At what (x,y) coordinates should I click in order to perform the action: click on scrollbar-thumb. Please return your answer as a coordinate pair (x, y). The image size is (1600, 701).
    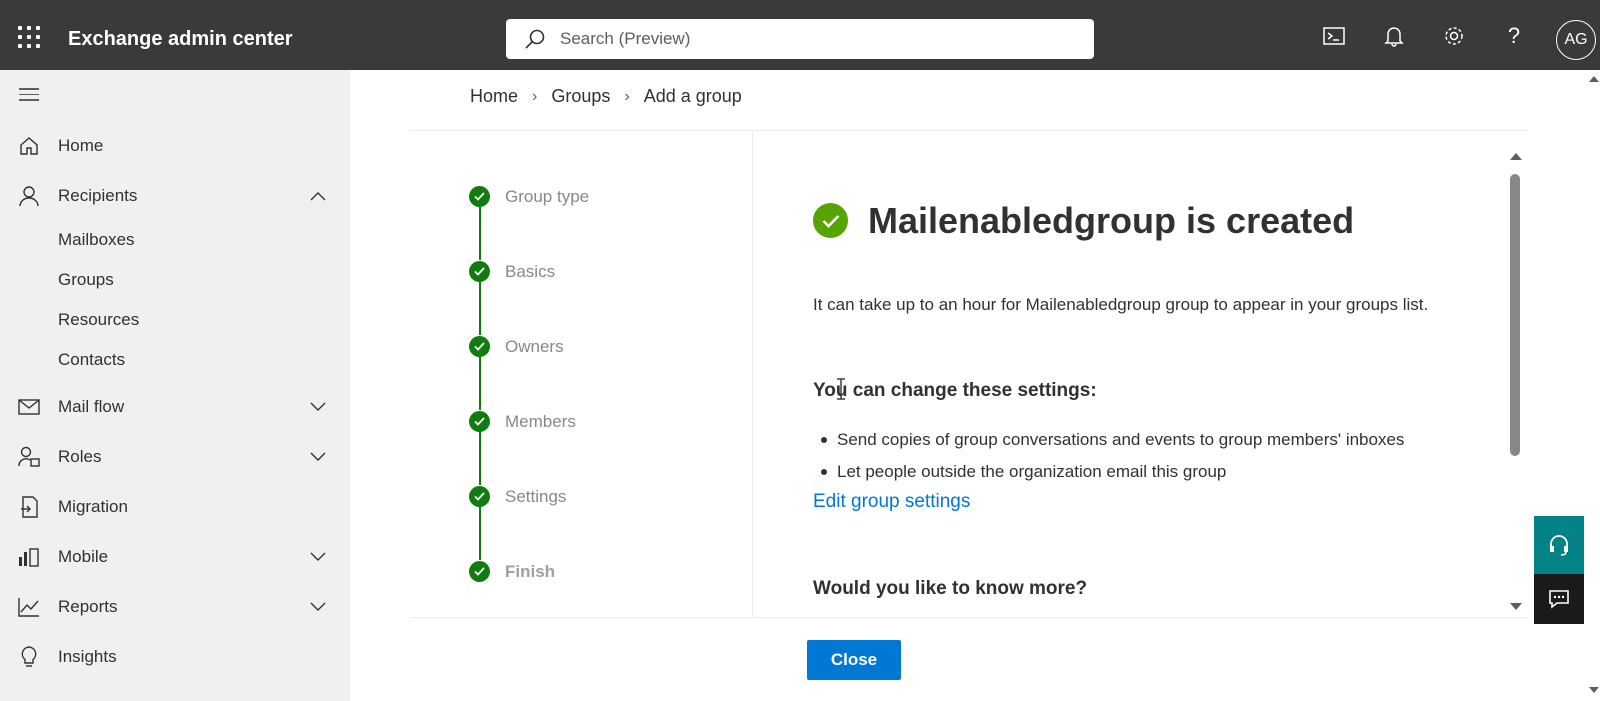
    Looking at the image, I should click on (1515, 315).